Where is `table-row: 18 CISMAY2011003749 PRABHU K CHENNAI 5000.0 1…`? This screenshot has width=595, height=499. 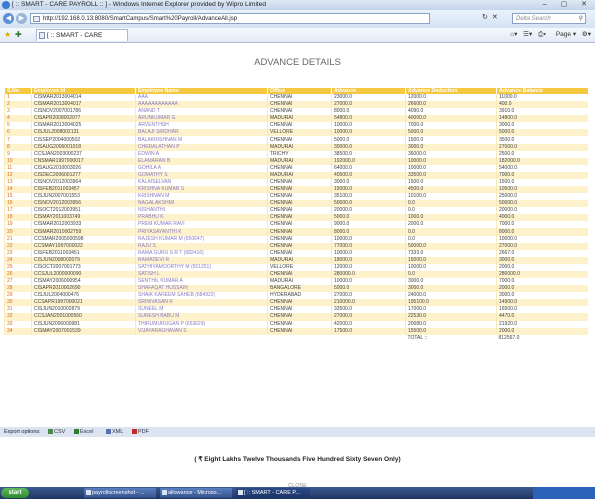
table-row: 18 CISMAY2011003749 PRABHU K CHENNAI 5000.0 1… is located at coordinates (296, 218).